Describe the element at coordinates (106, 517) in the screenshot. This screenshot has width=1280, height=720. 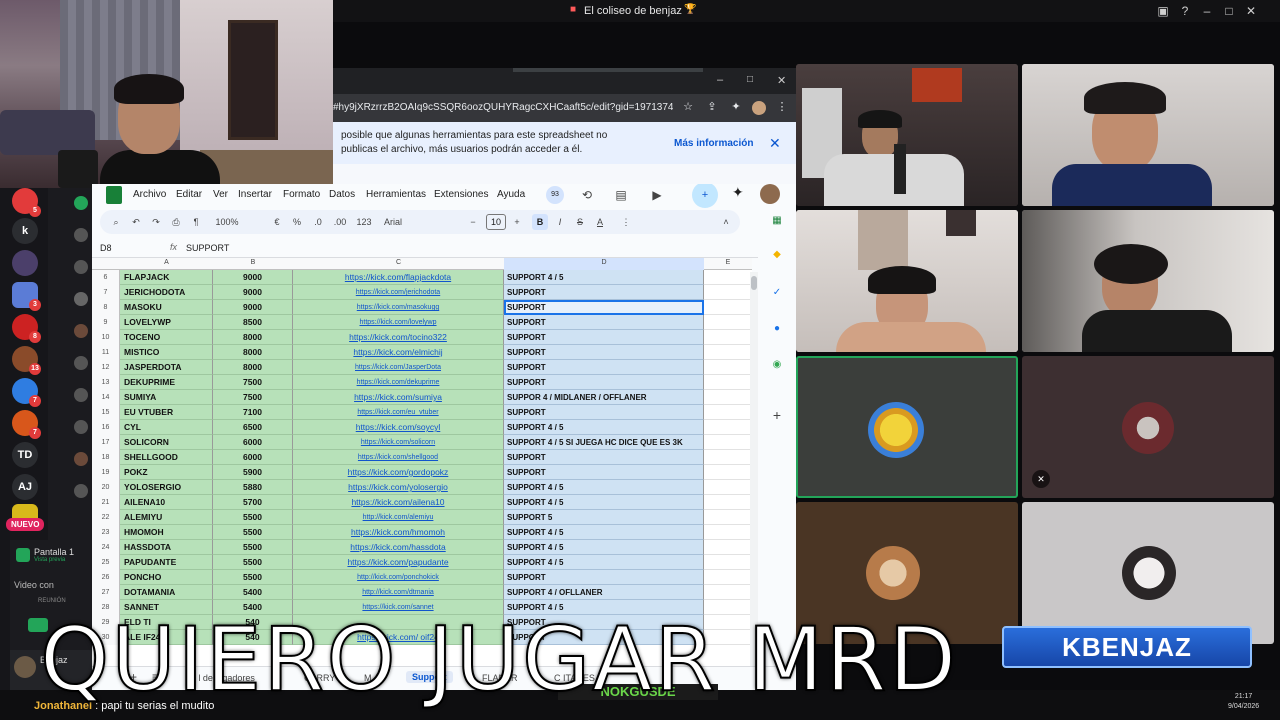
I see `row-number: 22` at that location.